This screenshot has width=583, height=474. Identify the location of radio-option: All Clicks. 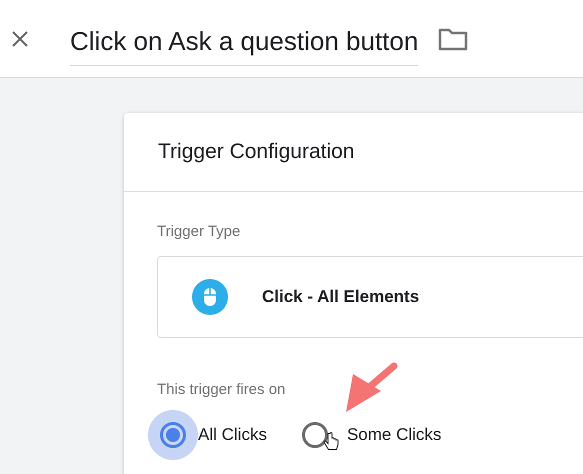
(207, 435).